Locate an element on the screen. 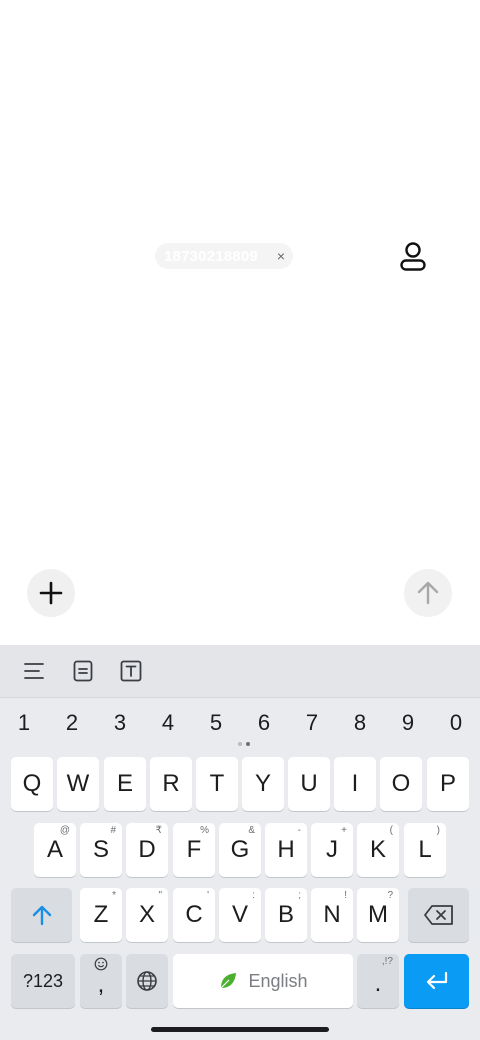 The height and width of the screenshot is (1040, 480). key-v: :V is located at coordinates (240, 915).